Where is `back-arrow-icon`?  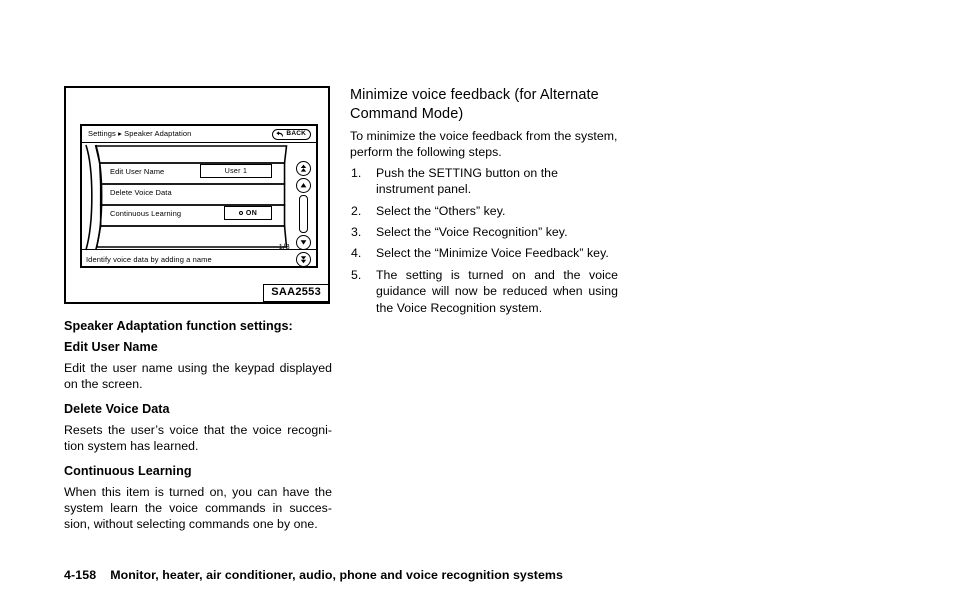 back-arrow-icon is located at coordinates (280, 133).